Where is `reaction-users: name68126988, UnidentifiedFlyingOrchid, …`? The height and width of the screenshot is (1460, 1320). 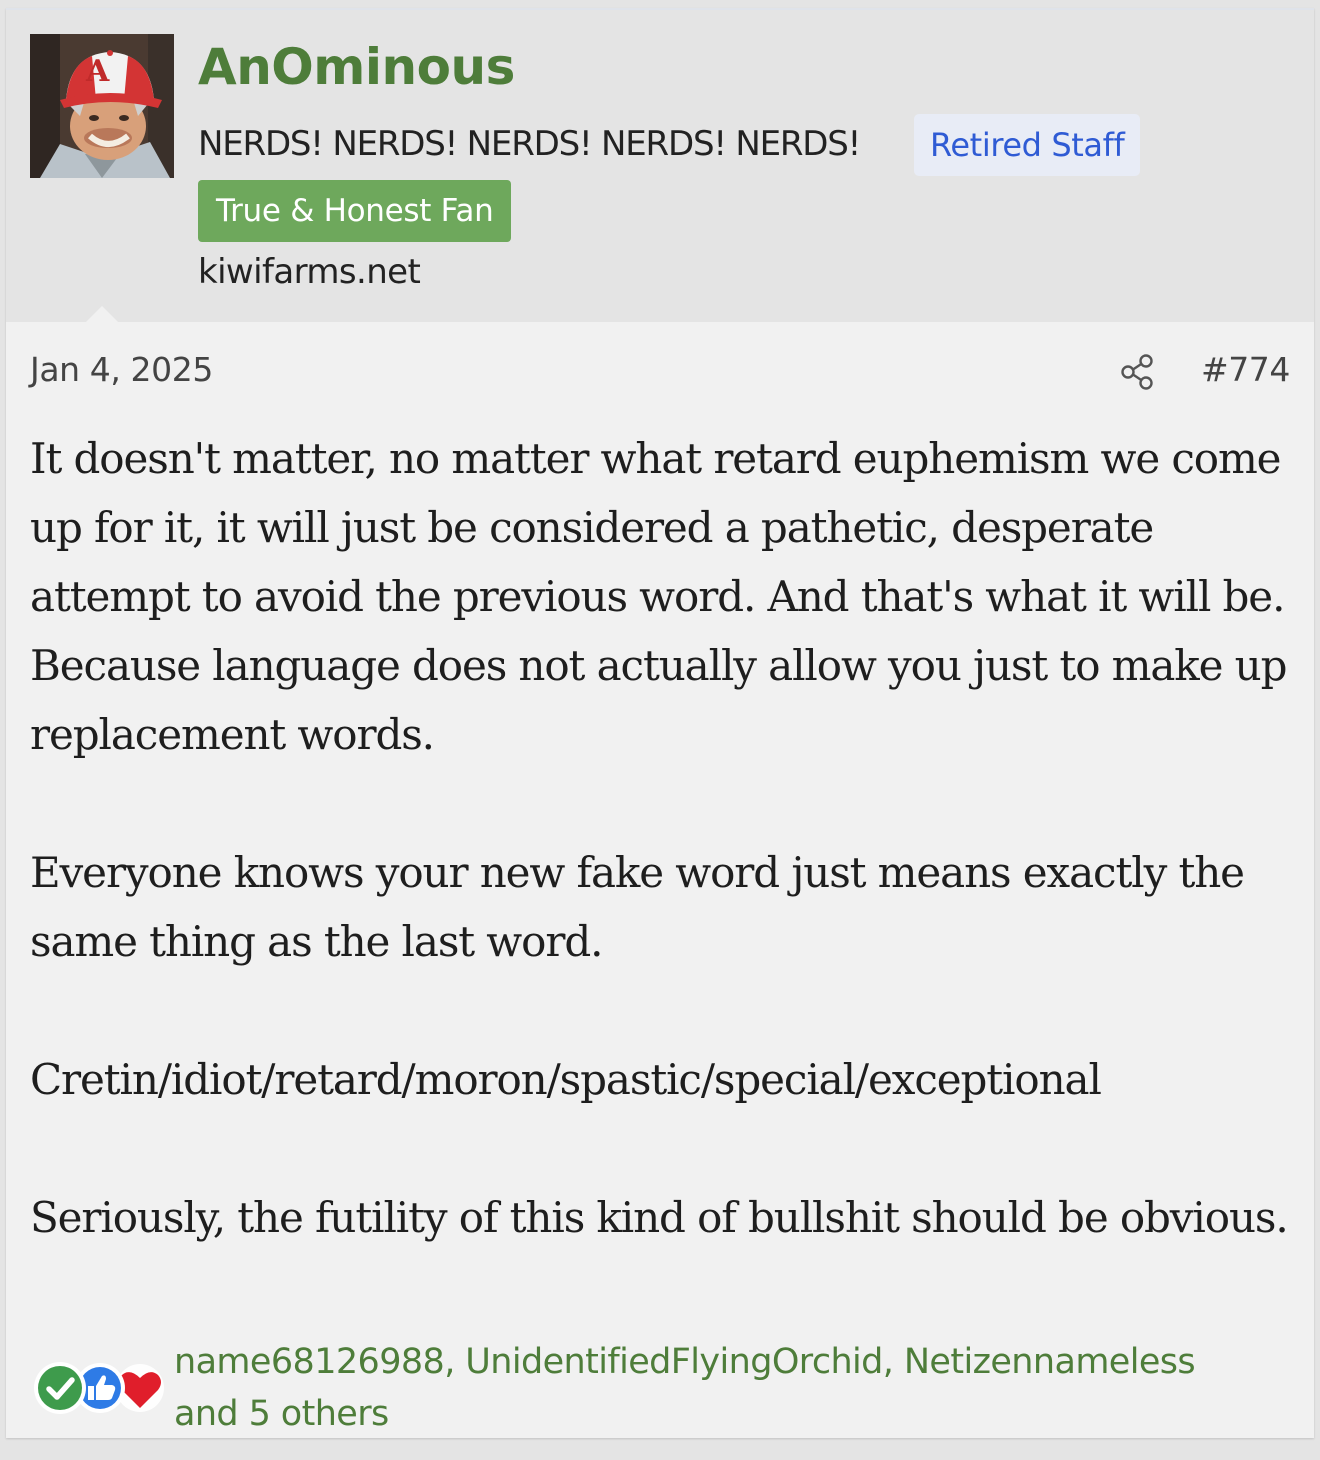 reaction-users: name68126988, UnidentifiedFlyingOrchid, … is located at coordinates (734, 1362).